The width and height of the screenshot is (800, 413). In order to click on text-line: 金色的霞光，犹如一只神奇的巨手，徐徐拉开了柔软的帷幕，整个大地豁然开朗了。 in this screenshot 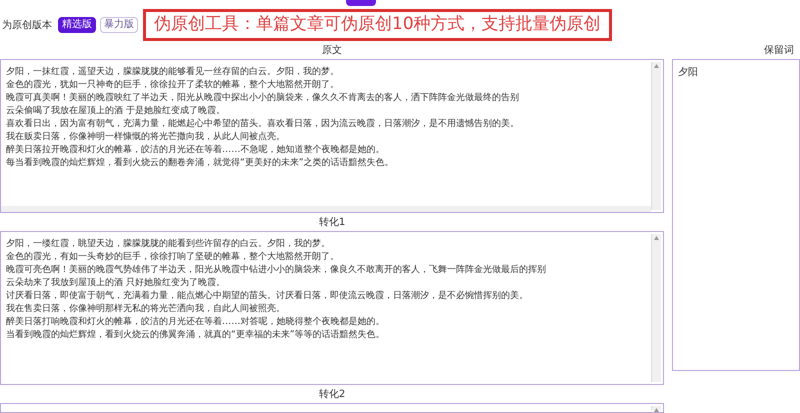, I will do `click(173, 84)`.